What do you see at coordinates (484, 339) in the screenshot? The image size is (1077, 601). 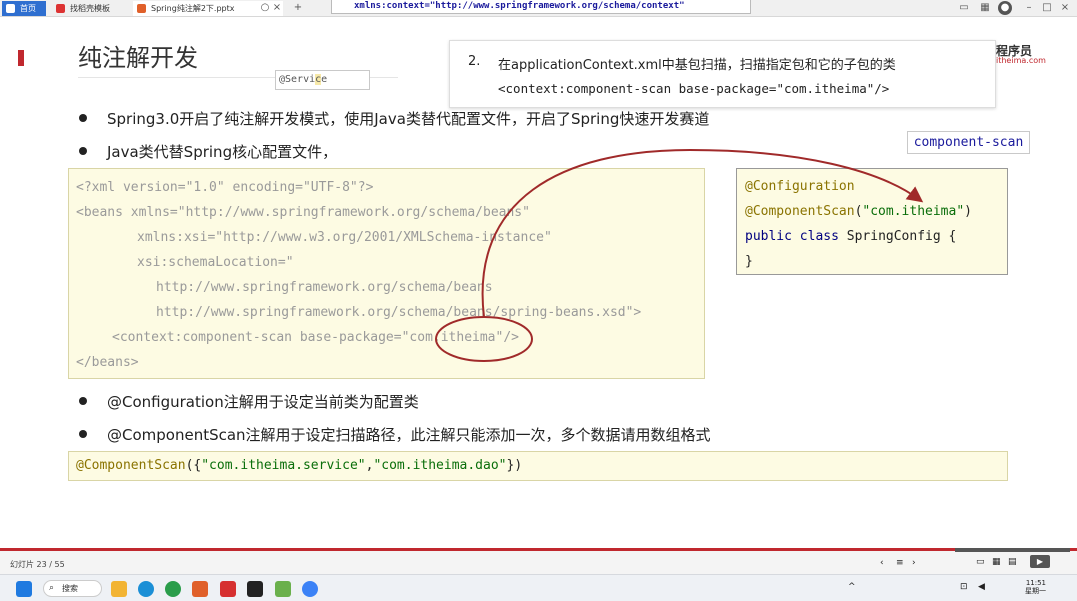 I see `highlight-ellipse` at bounding box center [484, 339].